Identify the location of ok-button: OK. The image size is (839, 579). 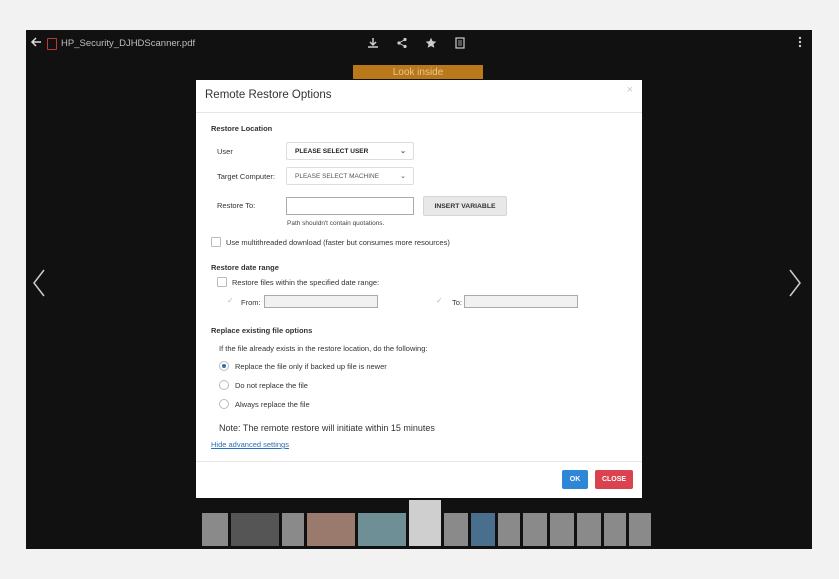
(575, 479).